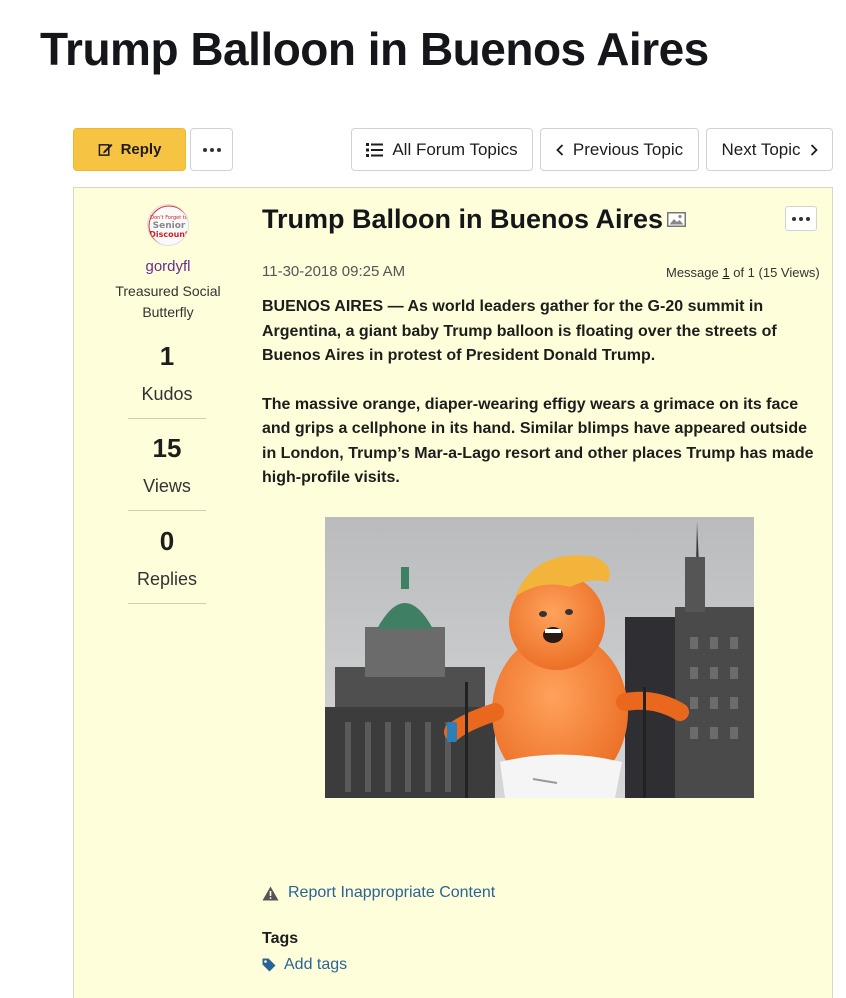 The width and height of the screenshot is (846, 998). What do you see at coordinates (316, 964) in the screenshot?
I see `add-tags-label: Add tags` at bounding box center [316, 964].